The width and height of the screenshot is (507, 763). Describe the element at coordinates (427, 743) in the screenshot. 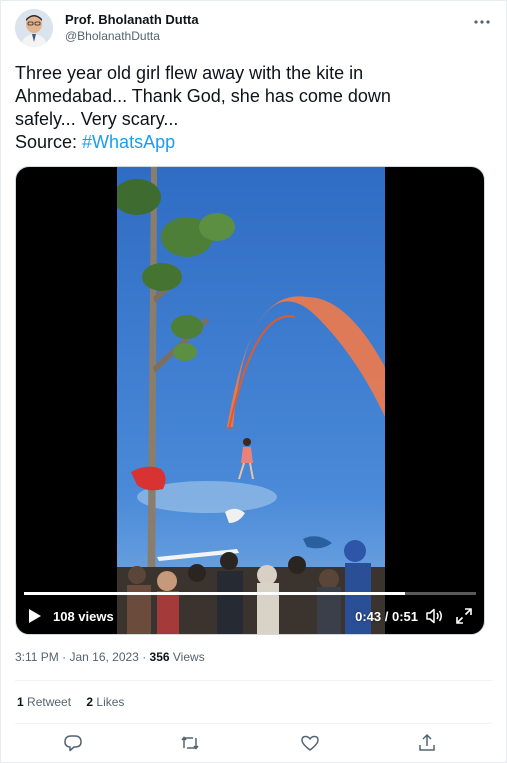

I see `share-icon` at that location.